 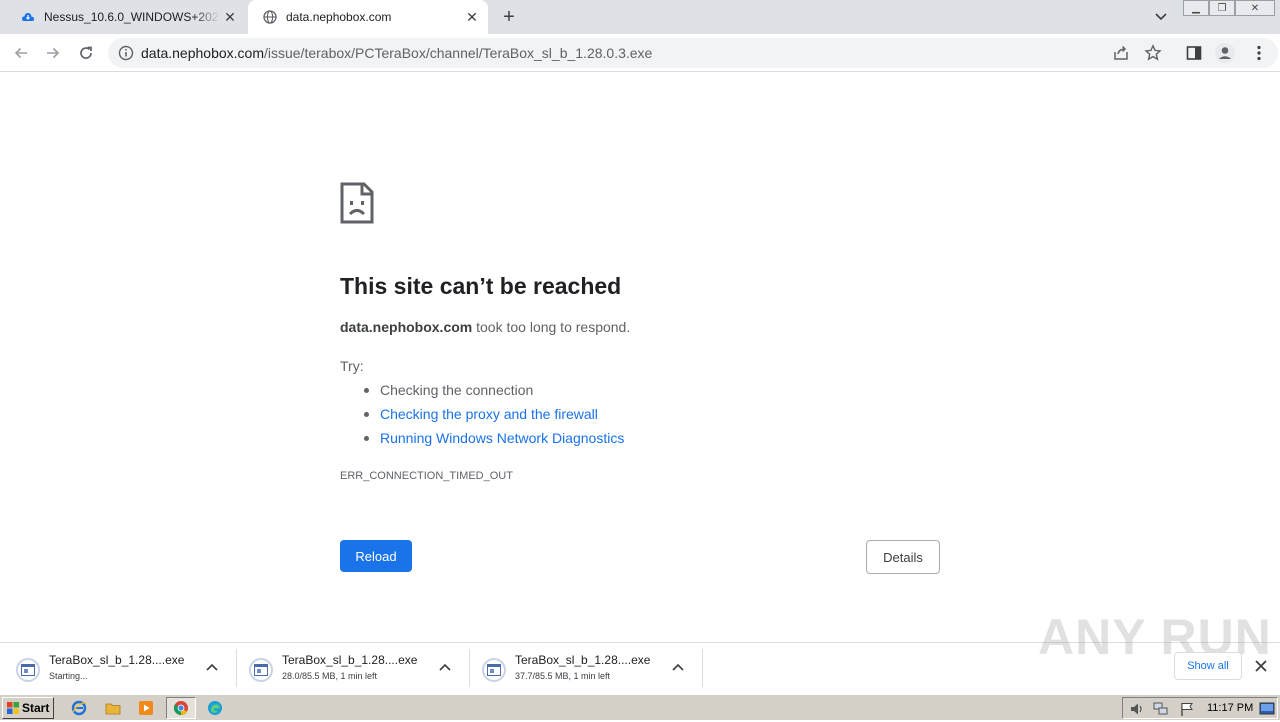 What do you see at coordinates (132, 17) in the screenshot?
I see `tab-title: Nessus_10.6.0_WINDOWS+202308` at bounding box center [132, 17].